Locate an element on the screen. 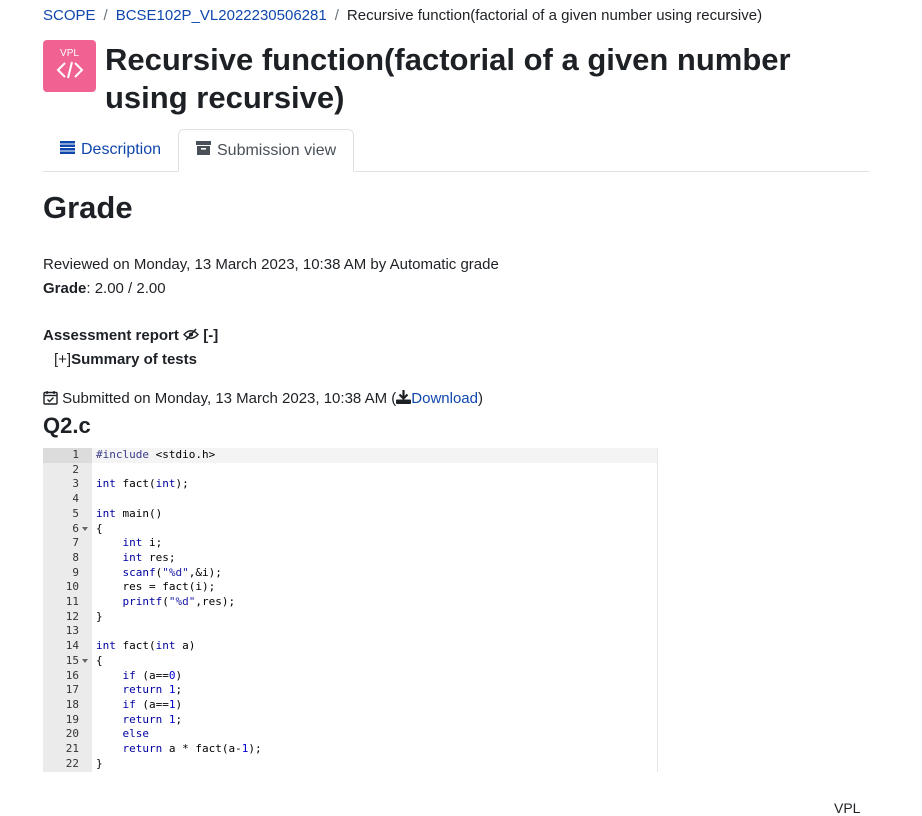  code-line: #include <stdio.h> is located at coordinates (156, 454).